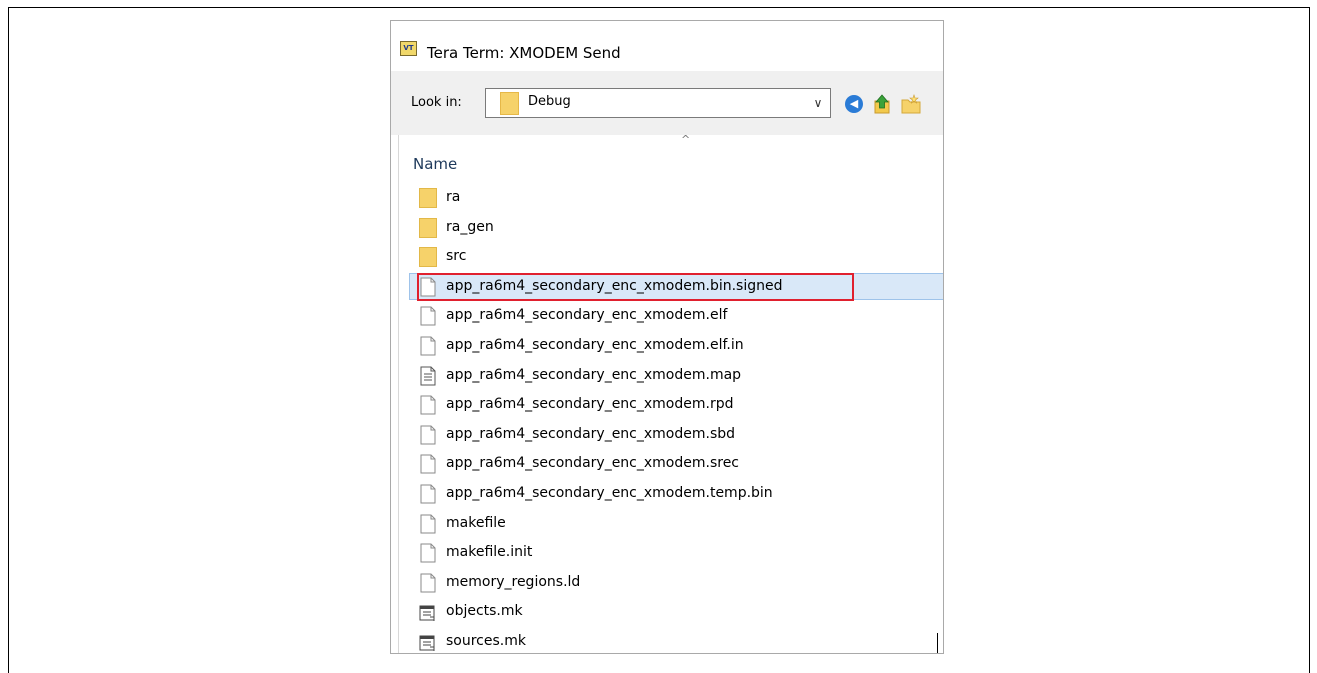 Image resolution: width=1317 pixels, height=673 pixels. What do you see at coordinates (456, 256) in the screenshot?
I see `file-name-label: src` at bounding box center [456, 256].